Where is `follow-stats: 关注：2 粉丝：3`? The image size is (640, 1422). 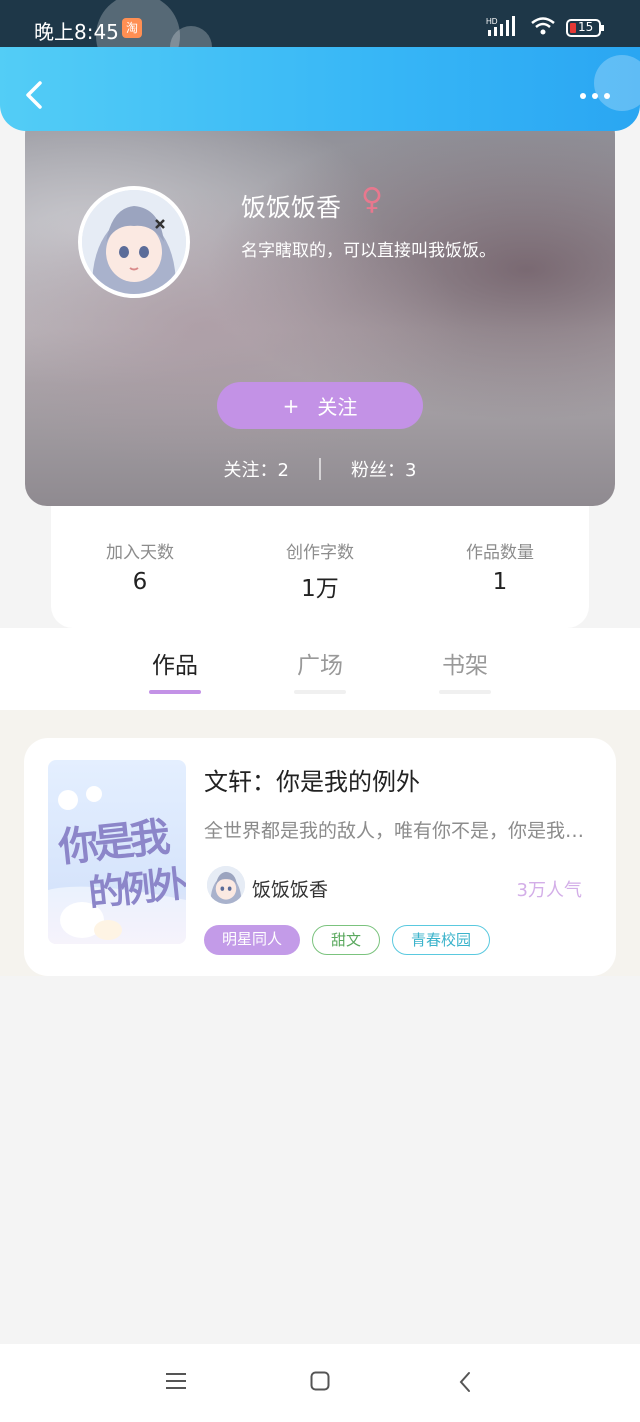 follow-stats: 关注：2 粉丝：3 is located at coordinates (320, 469).